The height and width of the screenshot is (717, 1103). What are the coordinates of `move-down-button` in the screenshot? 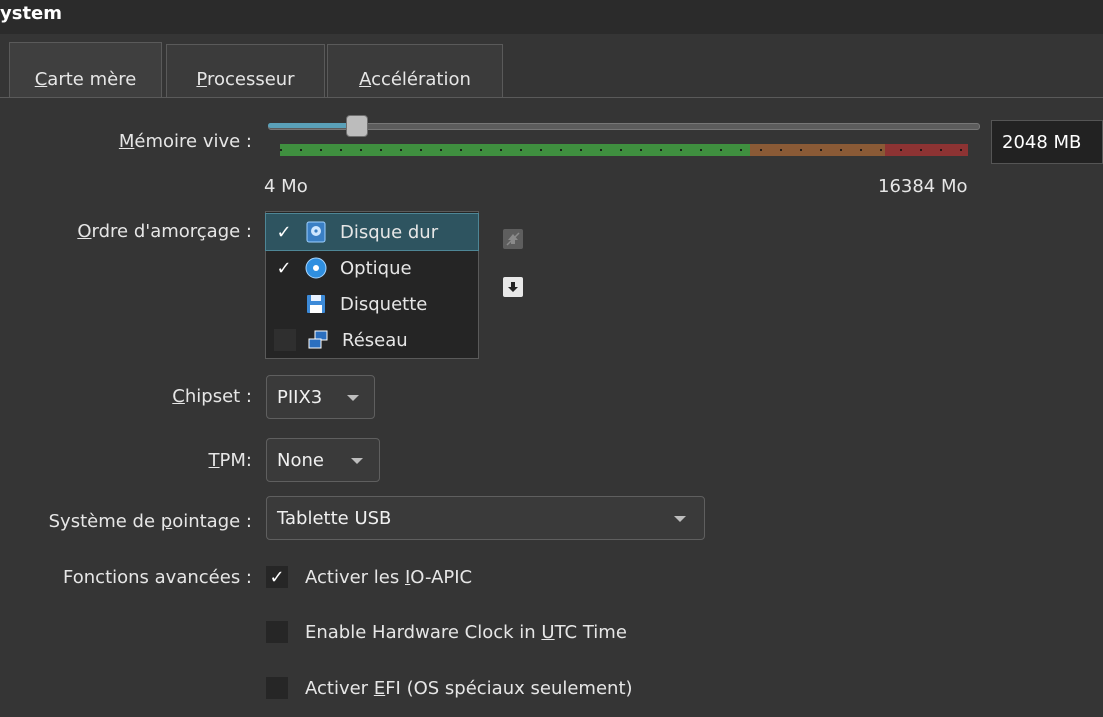 It's located at (513, 287).